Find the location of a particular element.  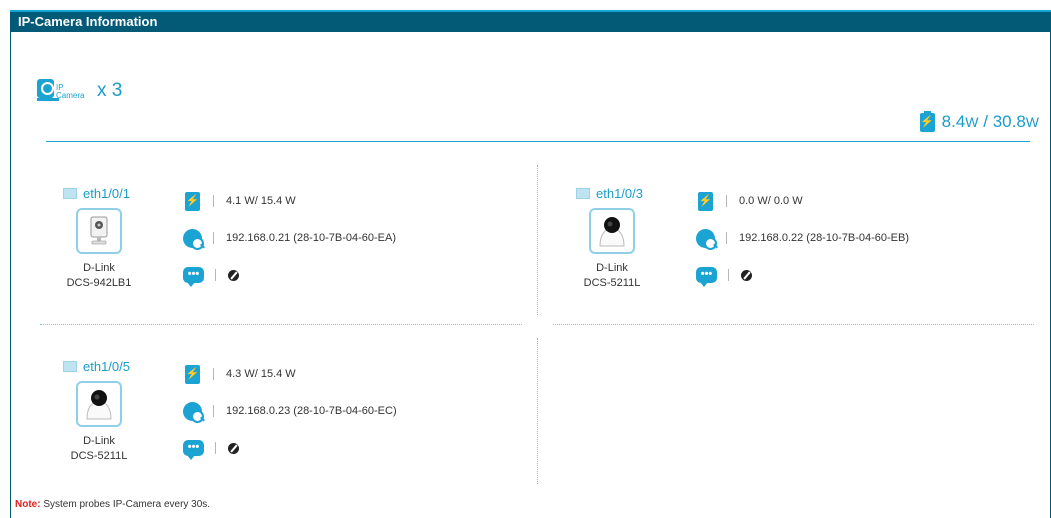

power-row: ⚡ 4.3 W/ 15.4 W is located at coordinates (239, 374).